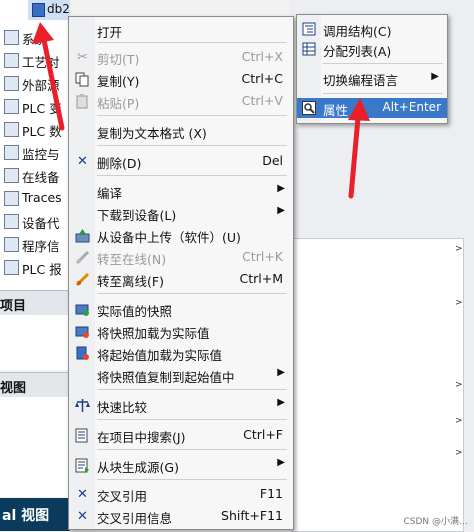 Image resolution: width=474 pixels, height=532 pixels. Describe the element at coordinates (35, 342) in the screenshot. I see `project-panel-body` at that location.